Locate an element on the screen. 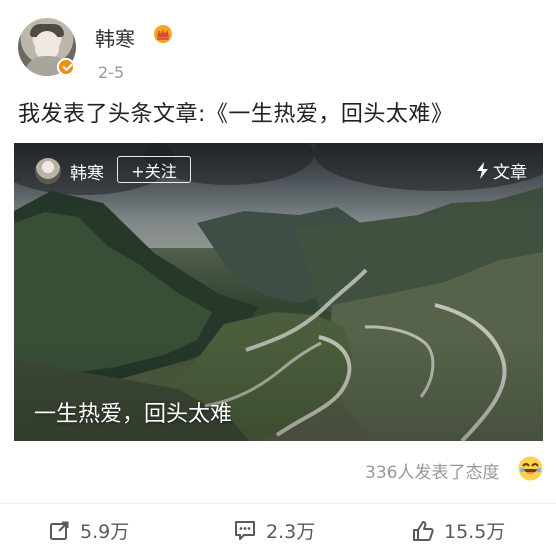  comment-icon is located at coordinates (245, 530).